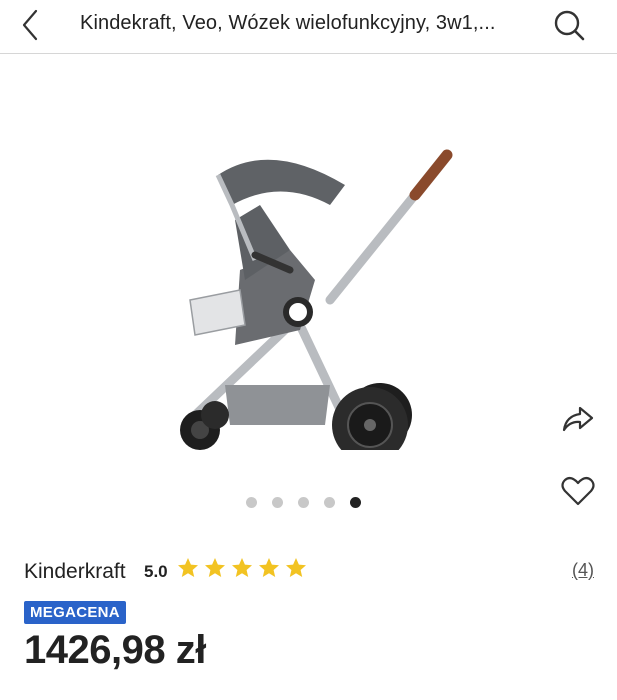 The height and width of the screenshot is (700, 617). I want to click on heart-outline-icon, so click(578, 491).